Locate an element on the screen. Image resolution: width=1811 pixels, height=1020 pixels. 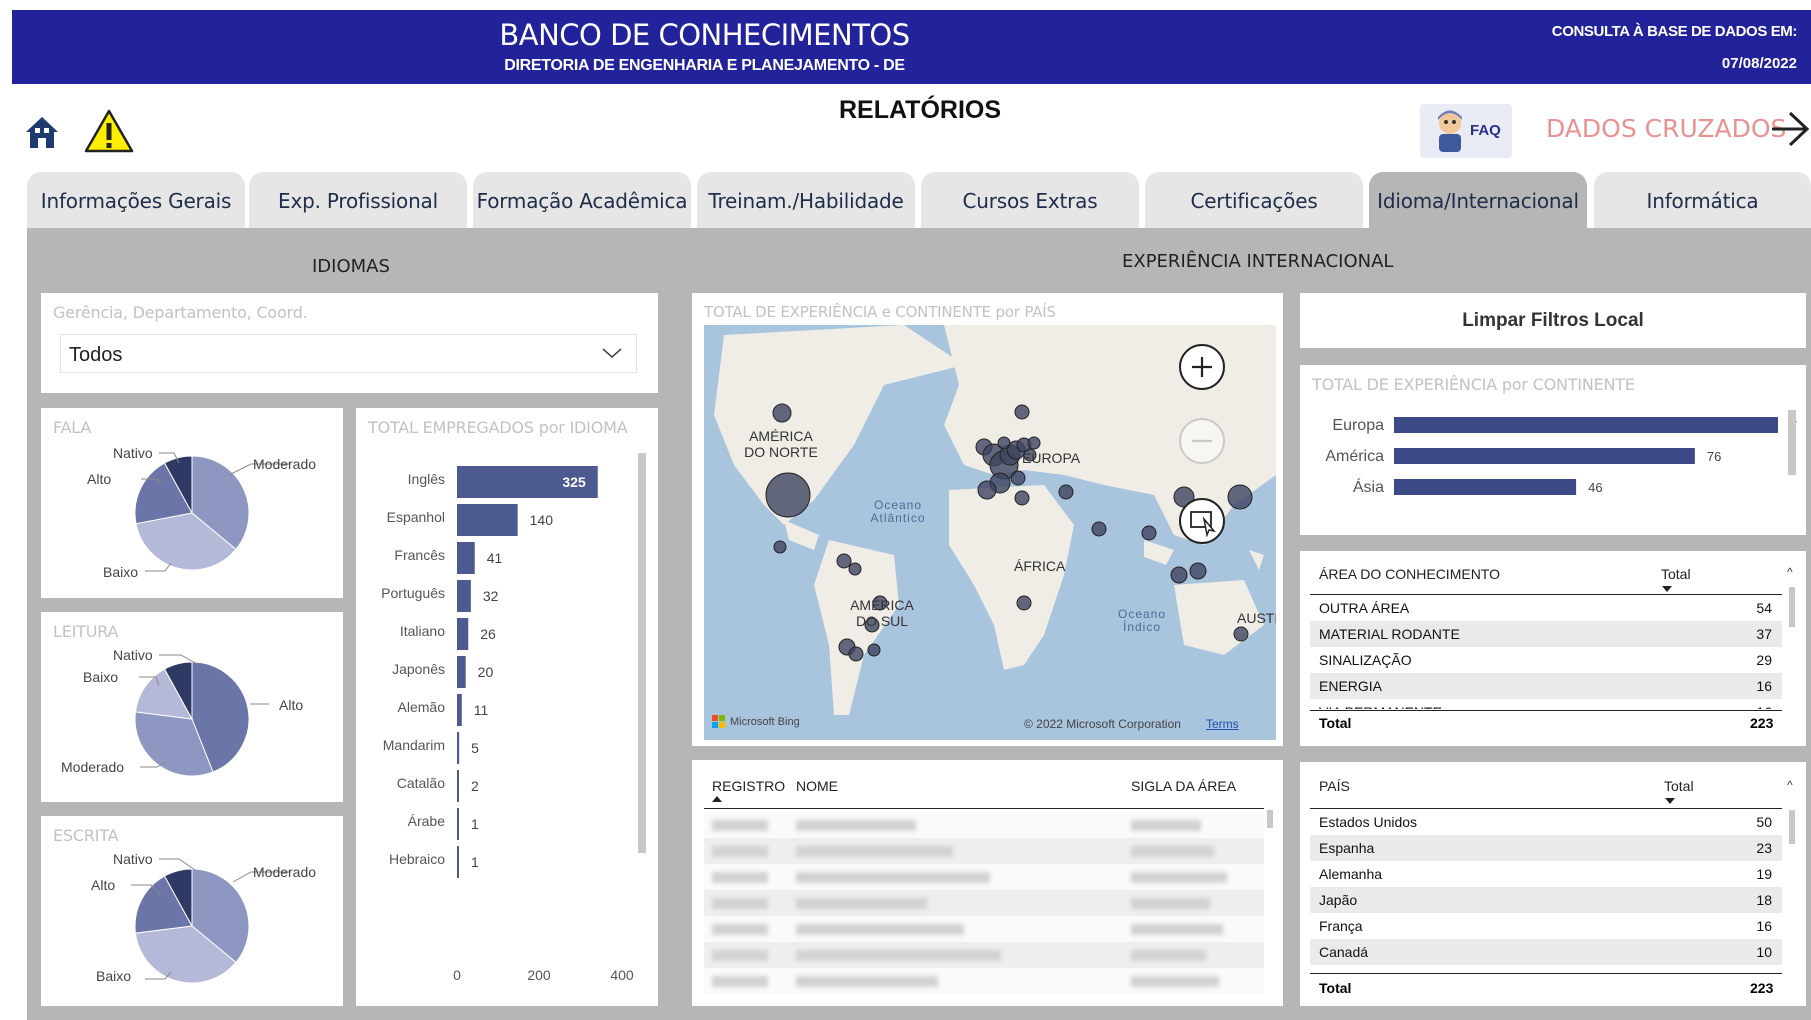
map-terms-link: Terms is located at coordinates (1222, 724).